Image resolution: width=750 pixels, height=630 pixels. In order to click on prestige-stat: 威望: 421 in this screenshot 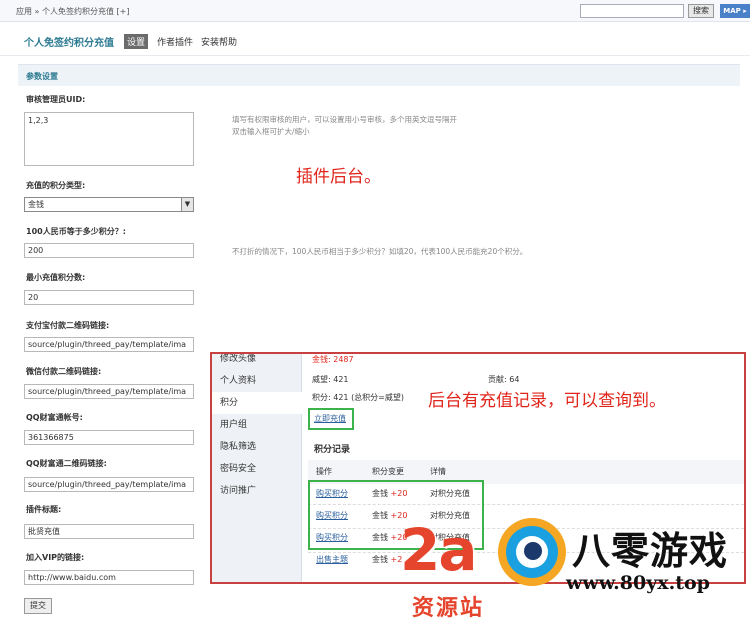, I will do `click(330, 379)`.